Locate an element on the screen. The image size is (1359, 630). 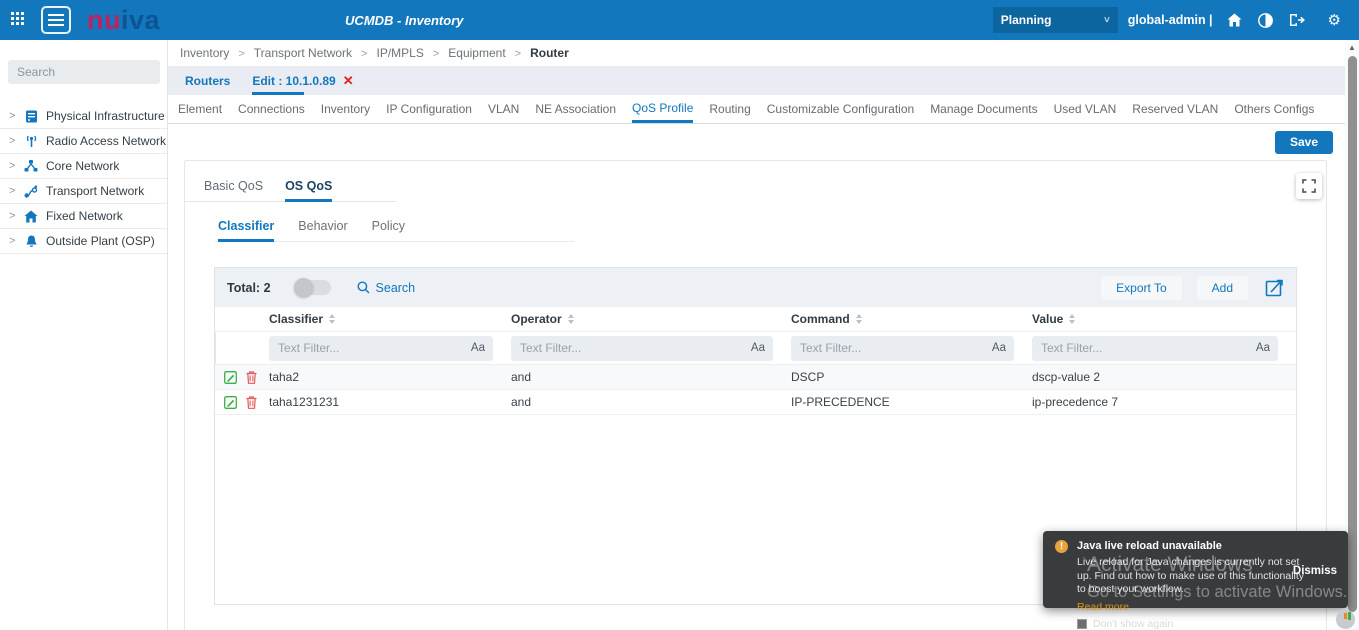
antenna-icon is located at coordinates (31, 141).